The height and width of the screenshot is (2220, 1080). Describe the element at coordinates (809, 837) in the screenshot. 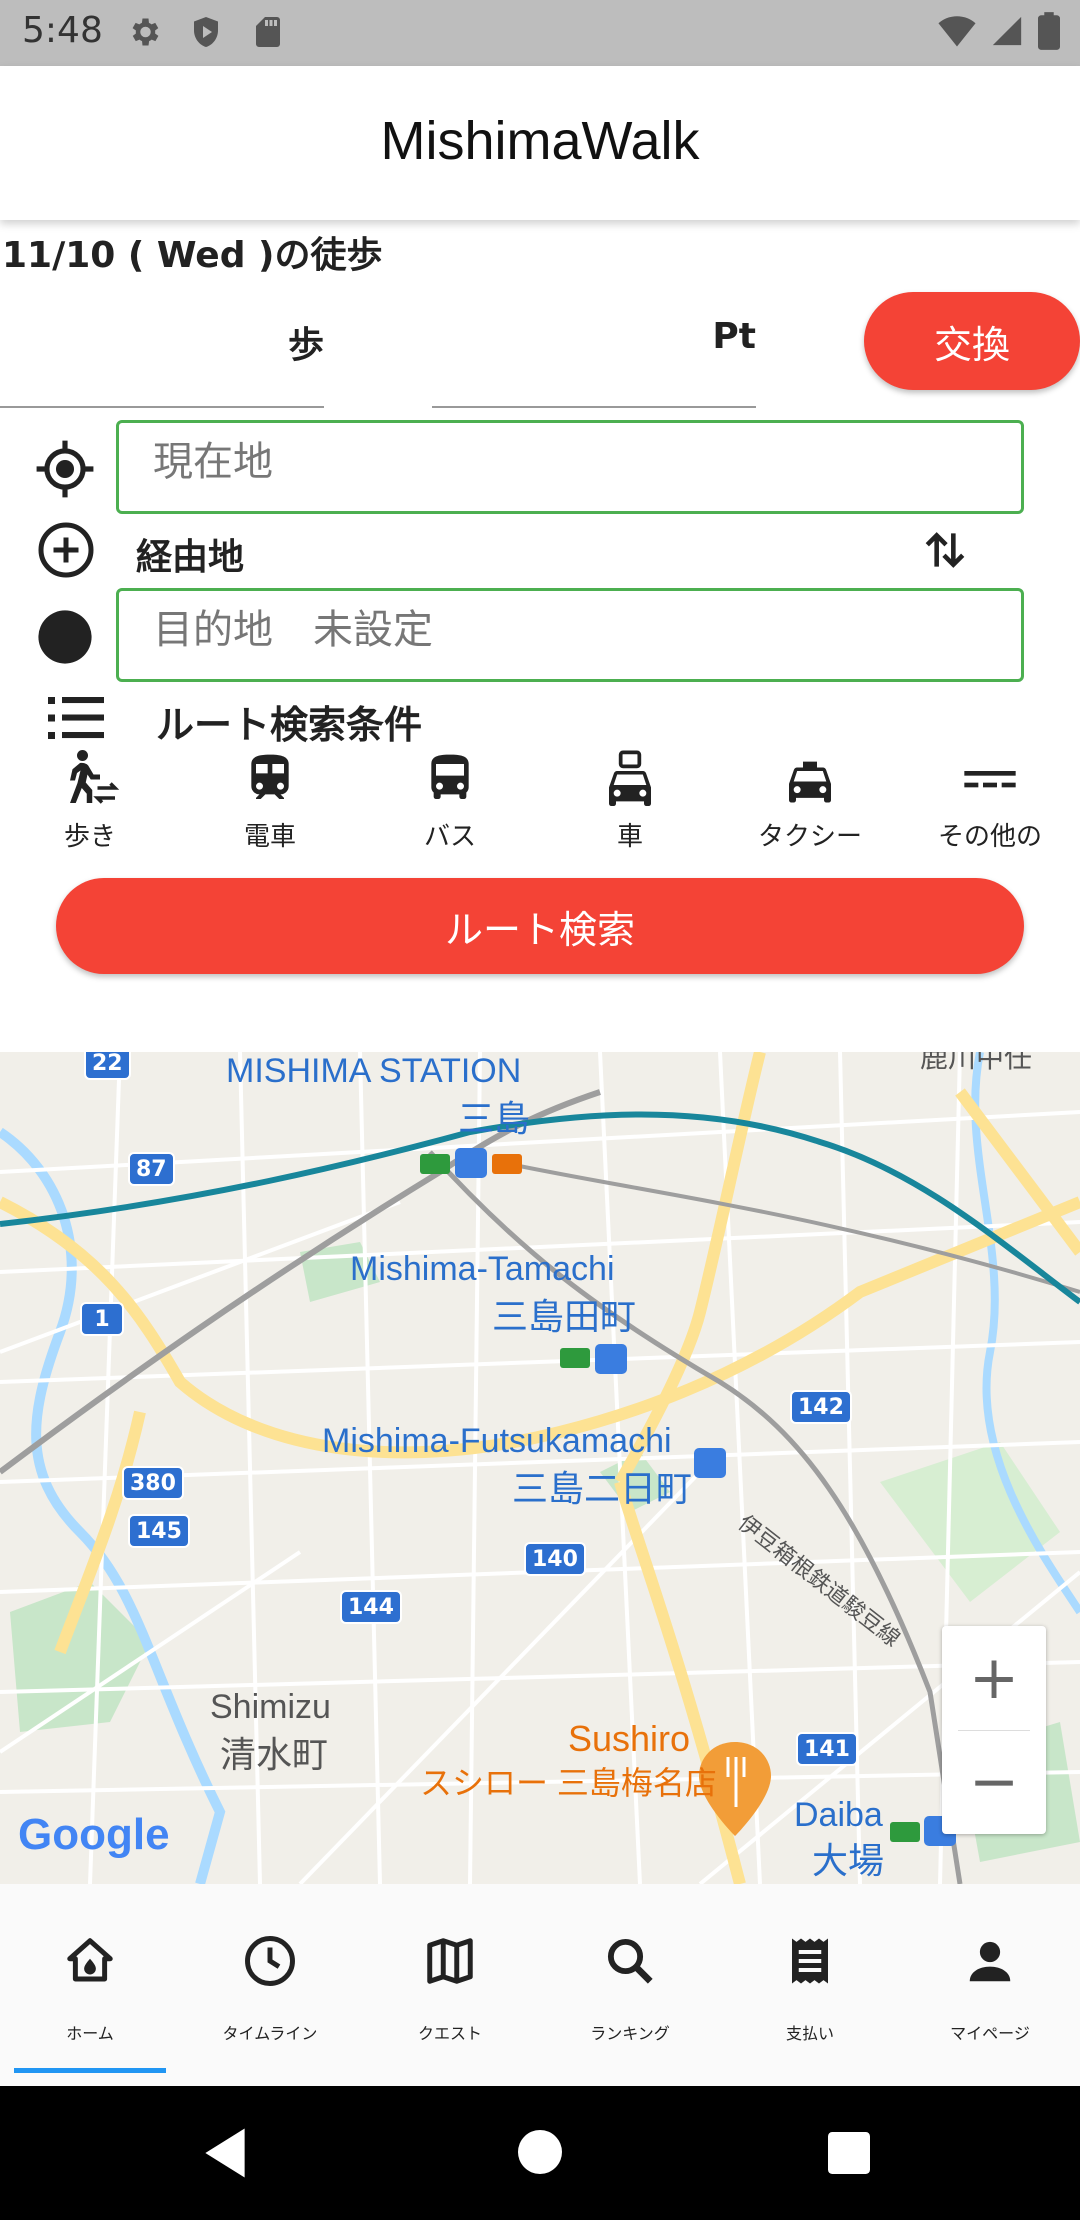

I see `mode-taxi-label: タクシー` at that location.